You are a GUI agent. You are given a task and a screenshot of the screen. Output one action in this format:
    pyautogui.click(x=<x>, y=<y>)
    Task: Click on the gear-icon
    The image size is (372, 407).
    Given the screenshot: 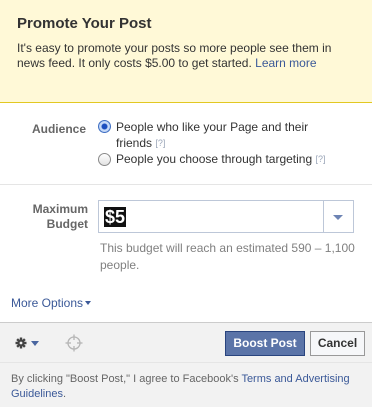 What is the action you would take?
    pyautogui.click(x=27, y=343)
    